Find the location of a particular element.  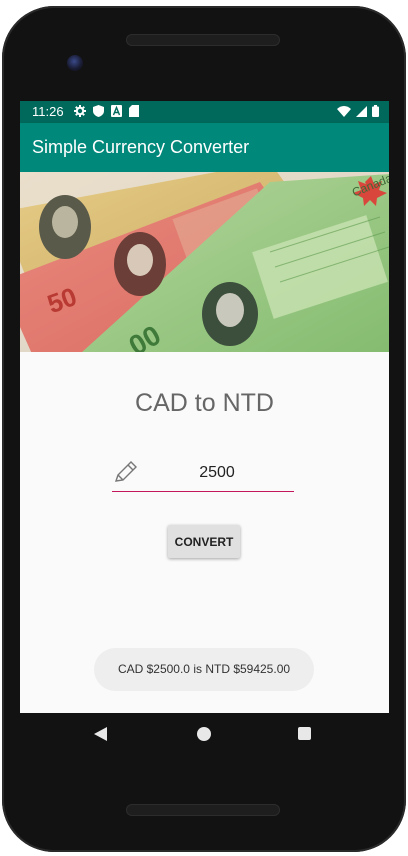

amount-field is located at coordinates (203, 474).